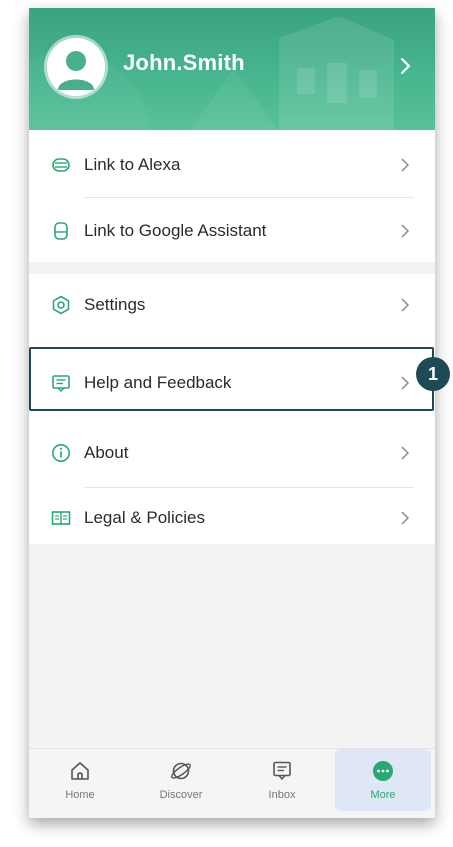  What do you see at coordinates (232, 304) in the screenshot?
I see `menu-item-settings: Settings` at bounding box center [232, 304].